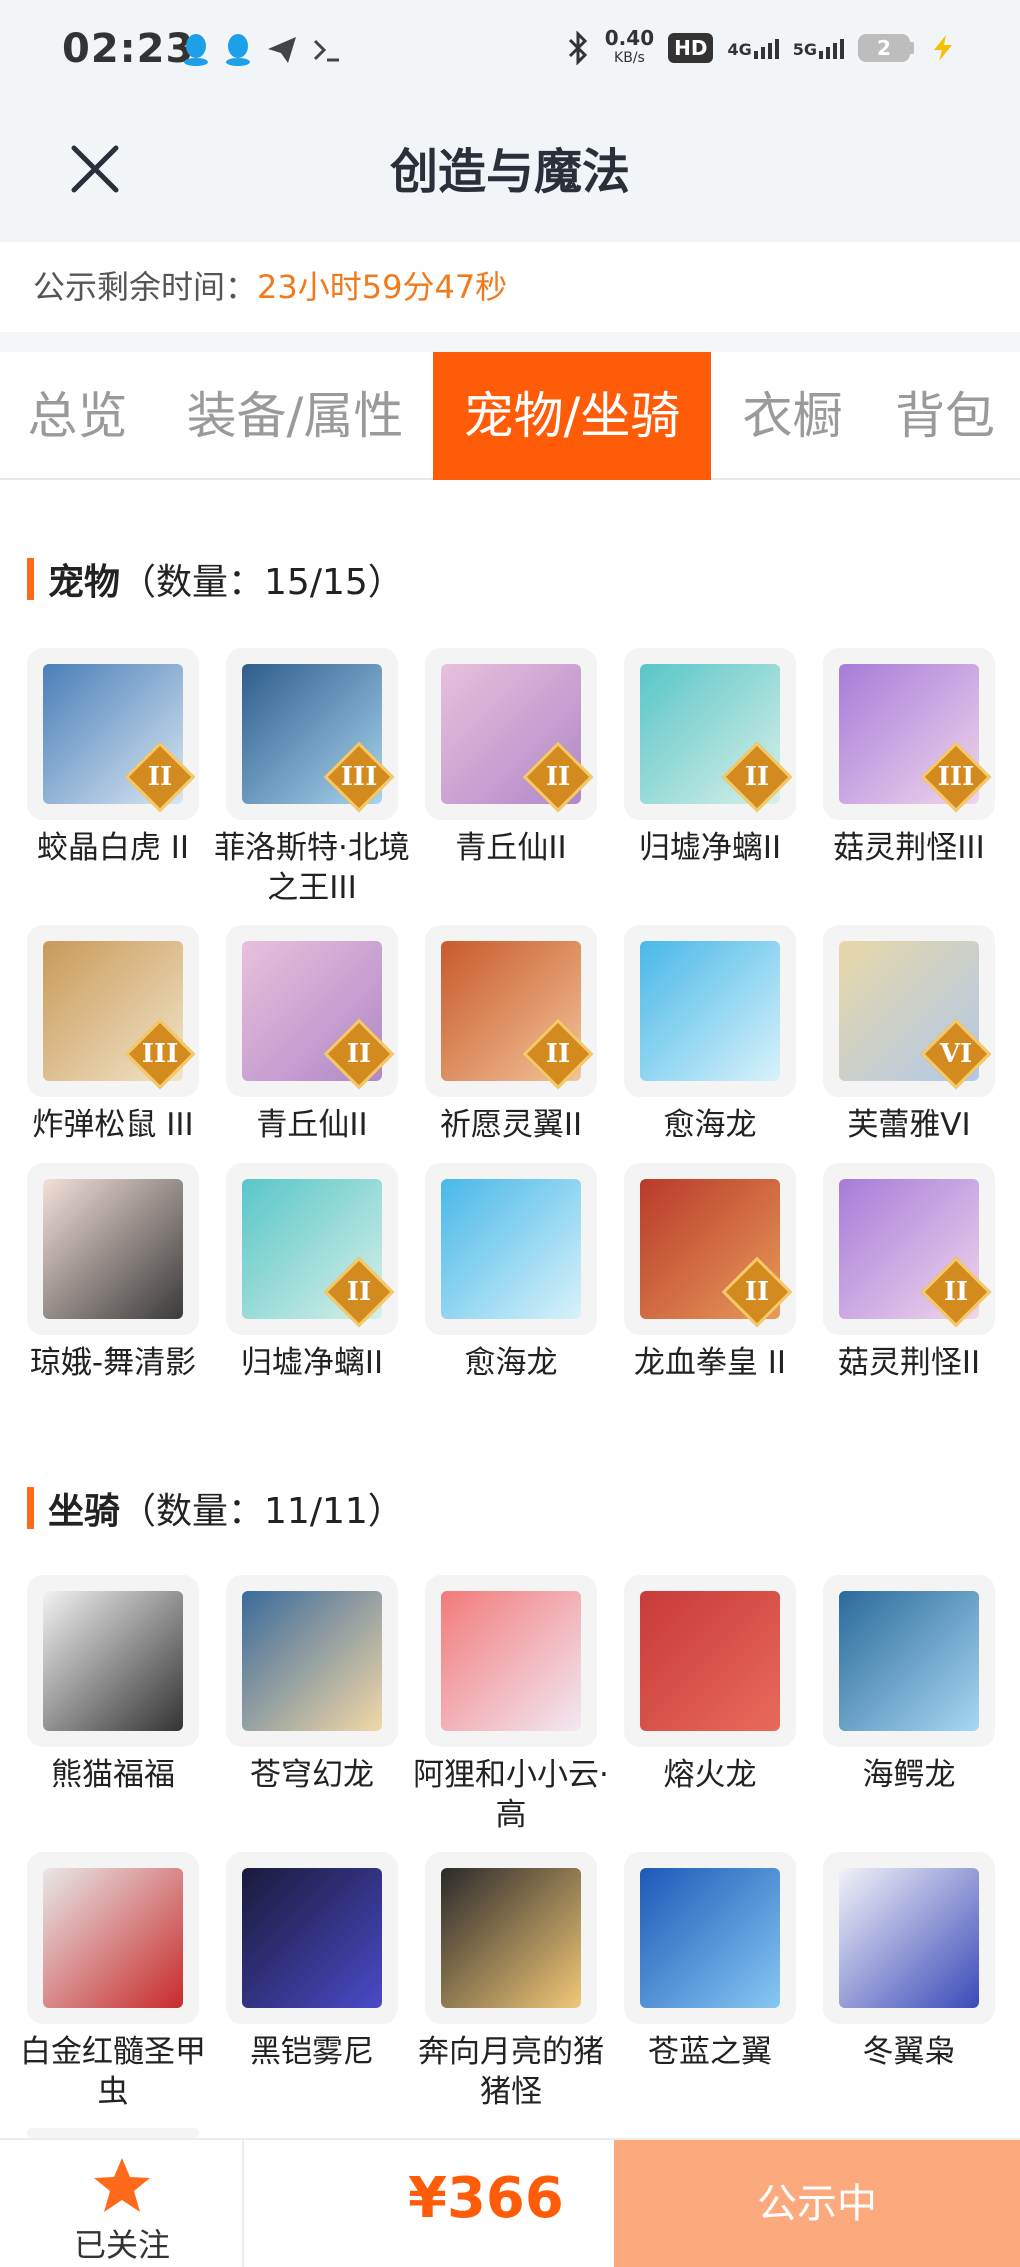 This screenshot has width=1020, height=2267. I want to click on list-item: 熊猫福福, so click(113, 1685).